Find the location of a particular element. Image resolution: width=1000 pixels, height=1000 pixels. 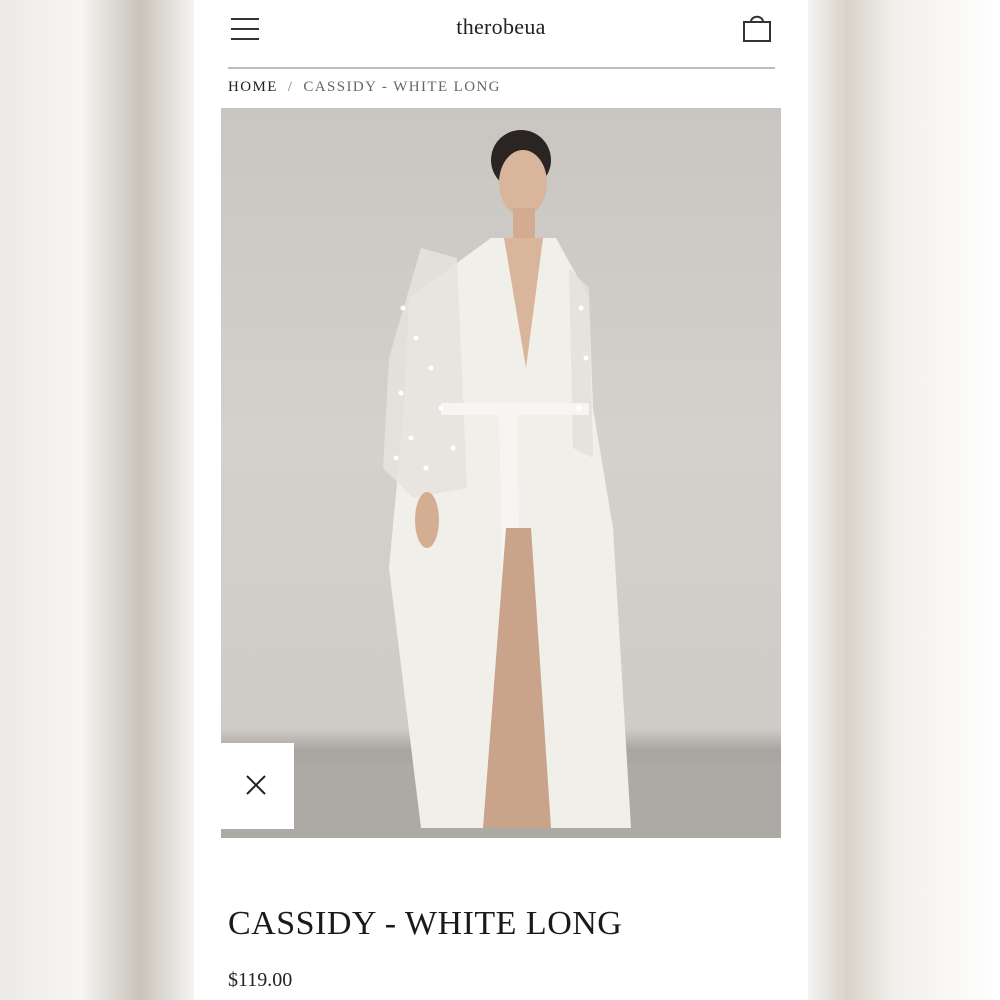

site-header: therobeua is located at coordinates (501, 34).